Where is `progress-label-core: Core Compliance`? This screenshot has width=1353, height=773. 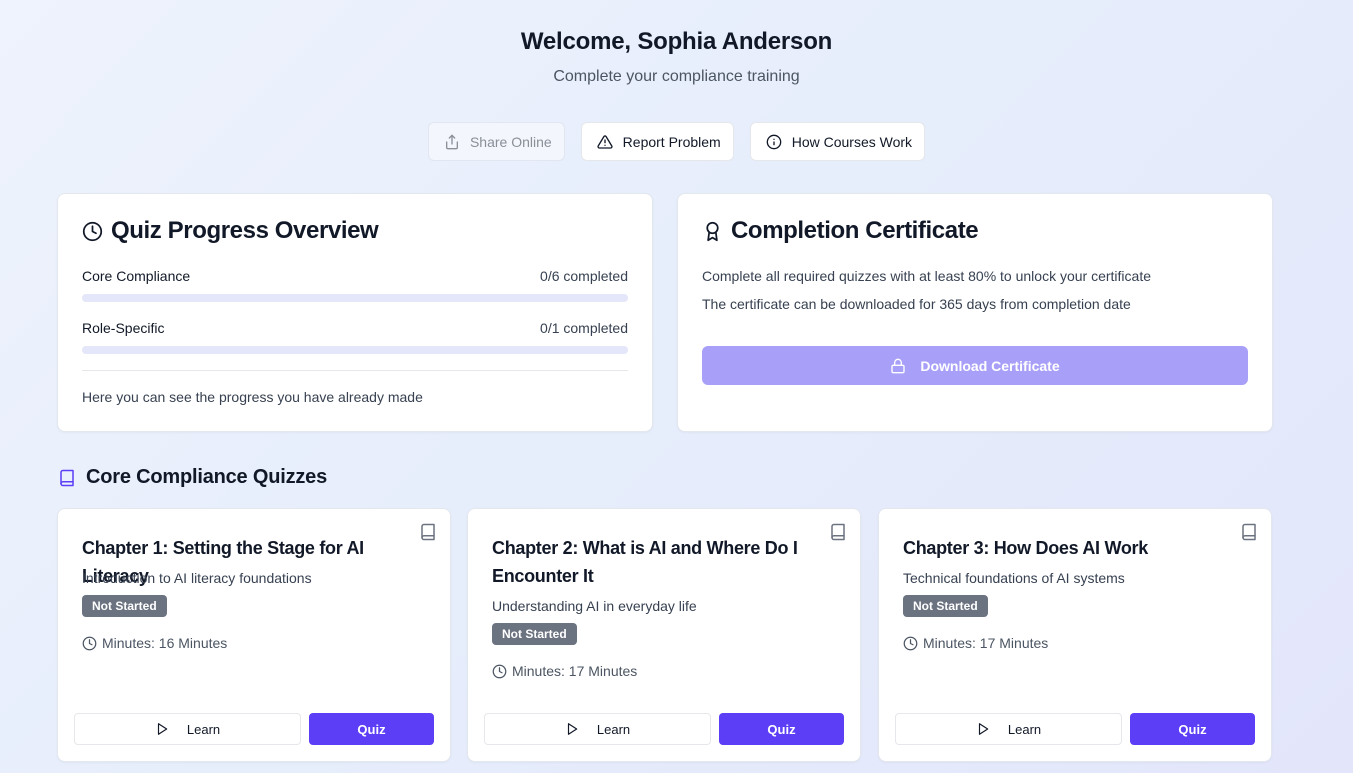
progress-label-core: Core Compliance is located at coordinates (136, 276).